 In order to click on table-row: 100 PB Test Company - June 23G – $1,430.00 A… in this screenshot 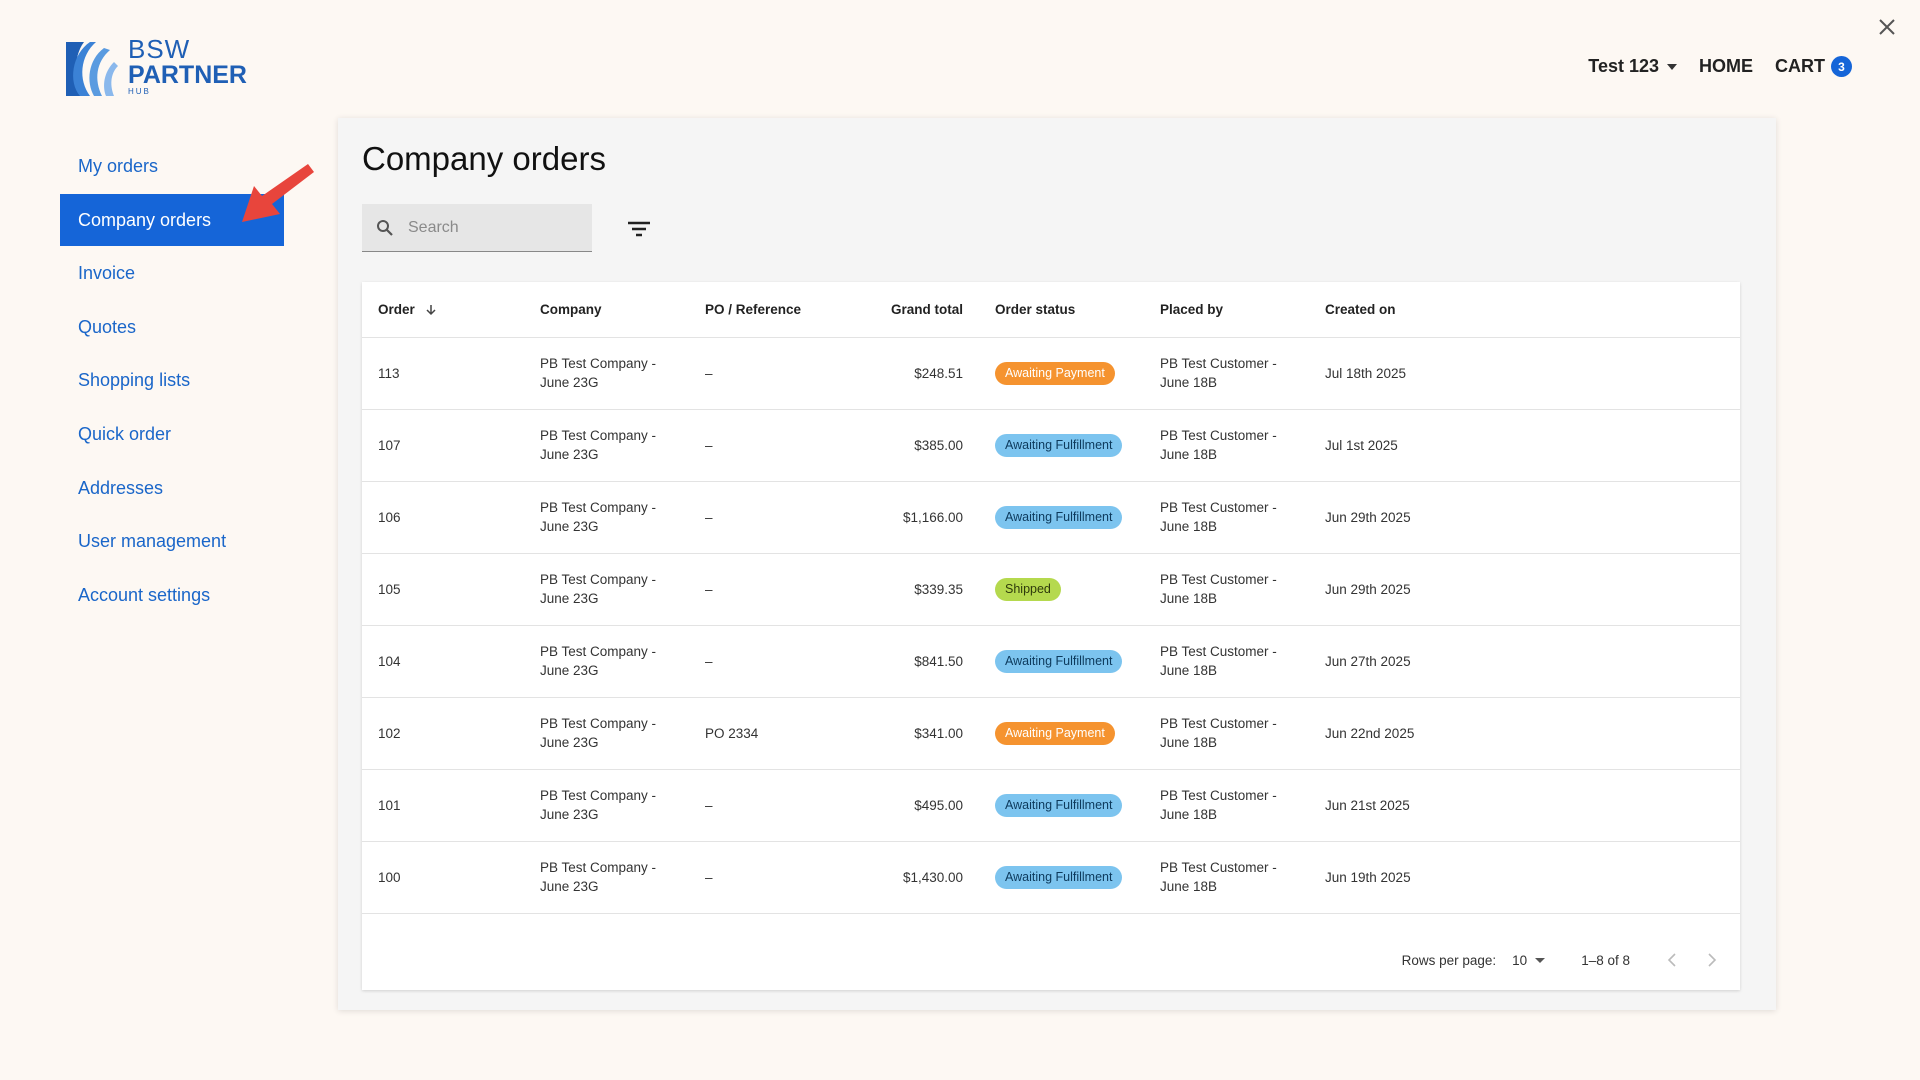, I will do `click(1051, 877)`.